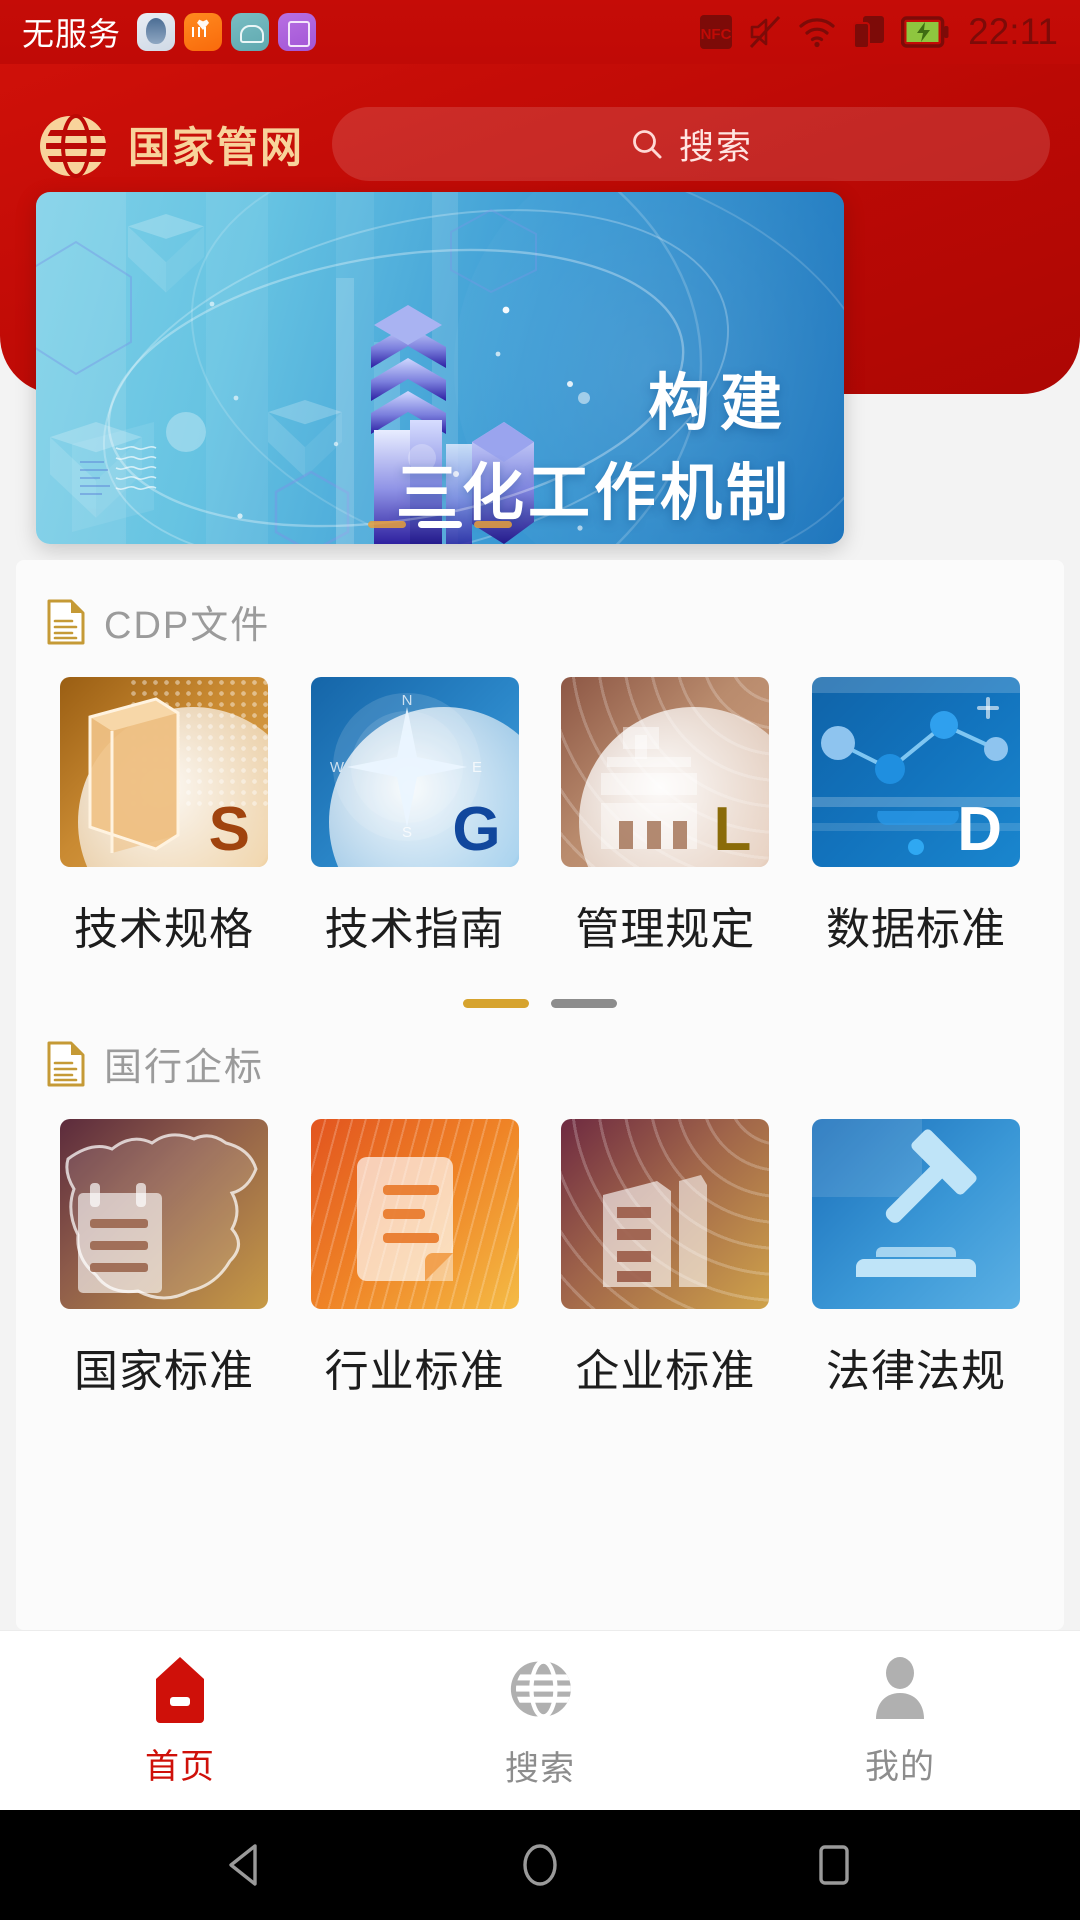  Describe the element at coordinates (894, 1198) in the screenshot. I see `gavel-icon` at that location.